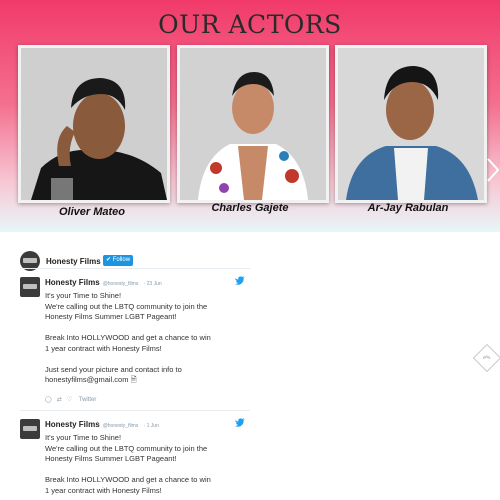 This screenshot has height=500, width=500. I want to click on tweet-author: Honesty Films @honesty_films · 23 Jun, so click(103, 282).